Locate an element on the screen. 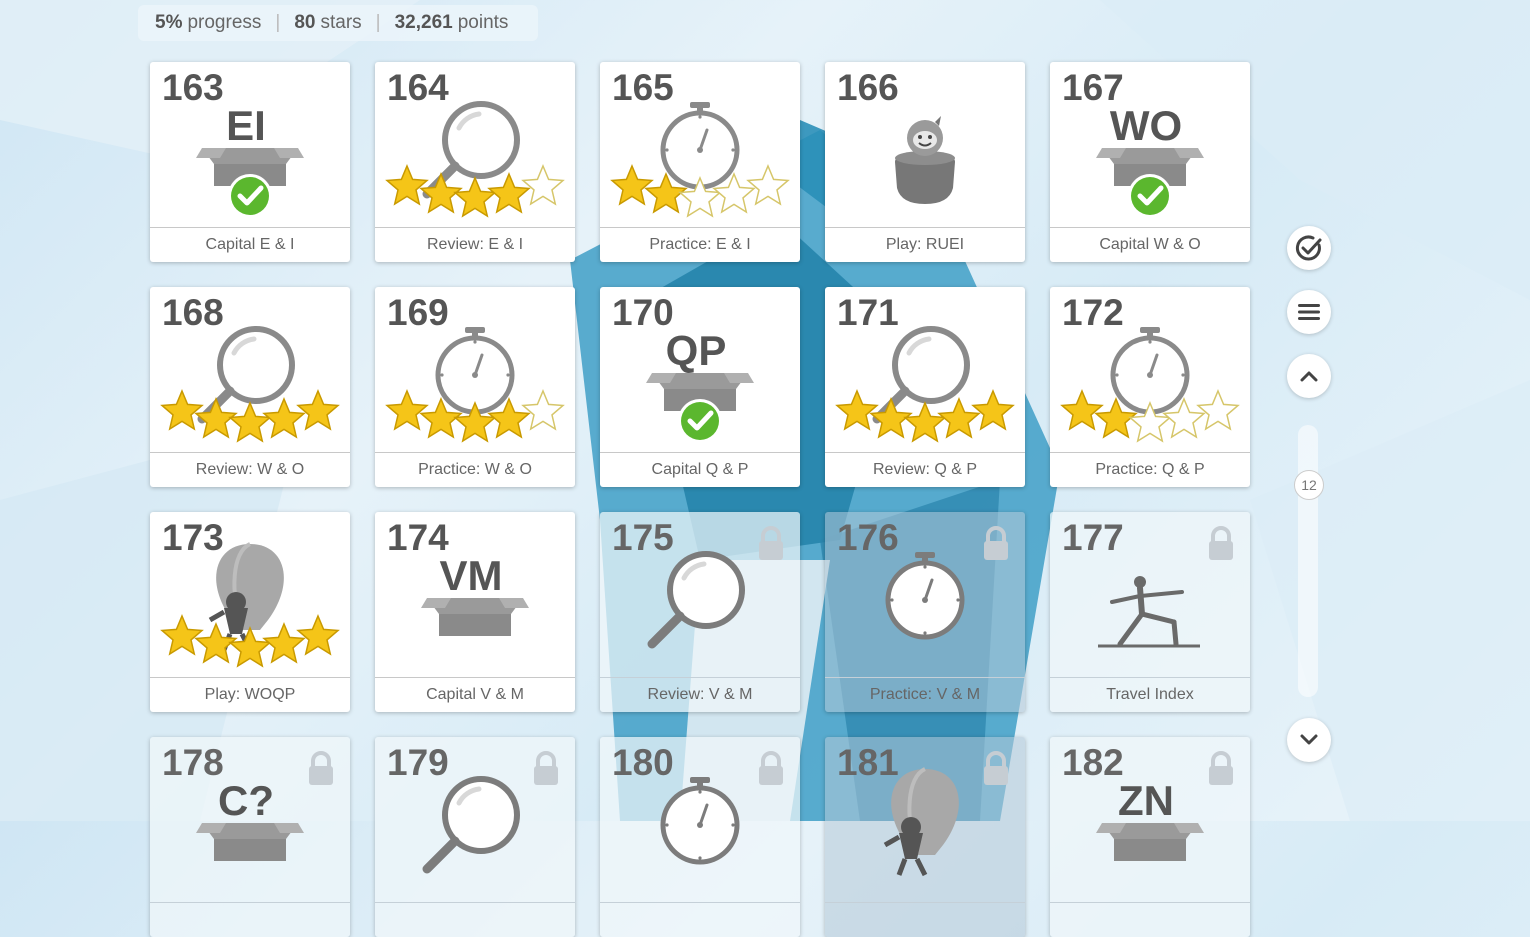 This screenshot has width=1530, height=937. level-number: 164 is located at coordinates (418, 87).